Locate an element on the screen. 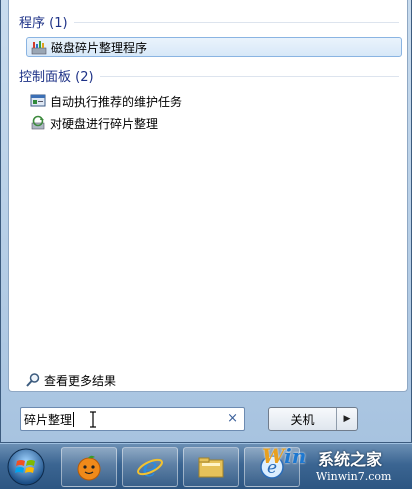 This screenshot has height=489, width=412. orange-fruit-icon is located at coordinates (89, 468).